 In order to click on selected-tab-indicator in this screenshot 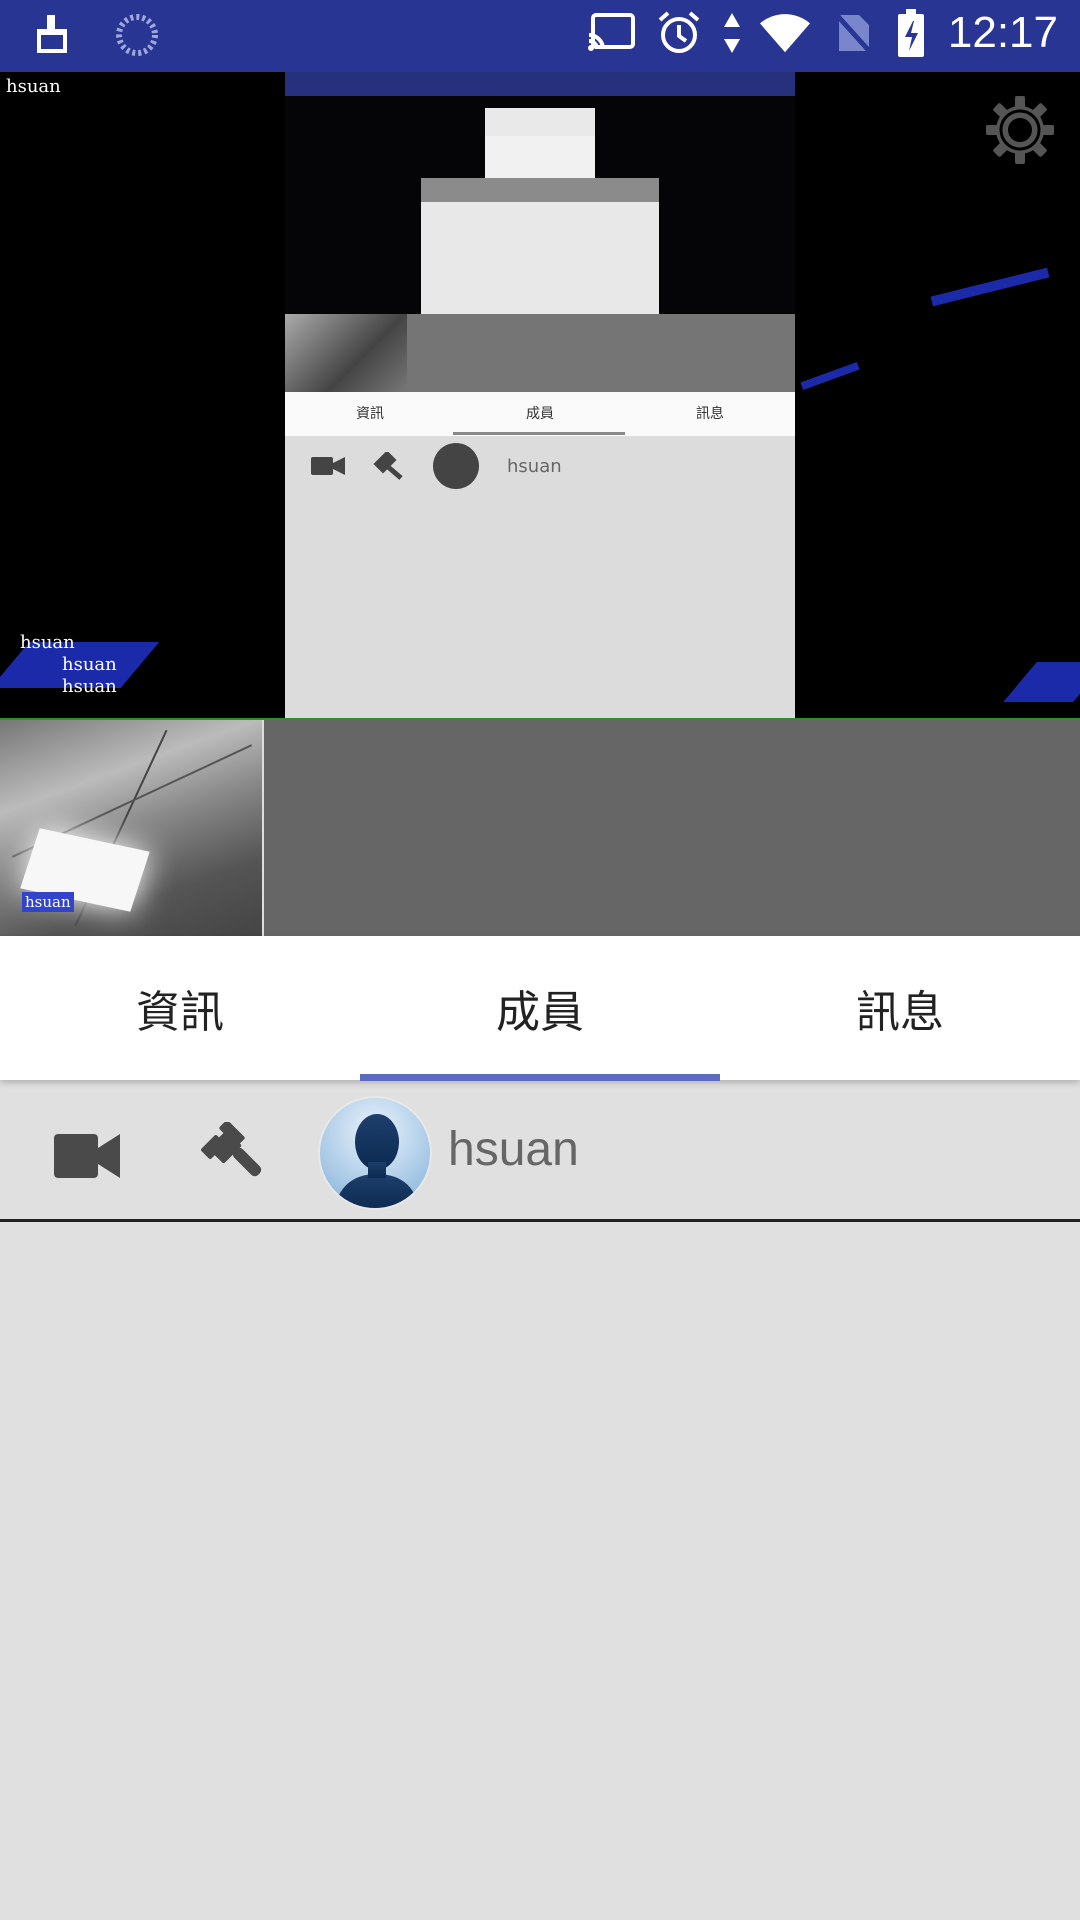, I will do `click(540, 1077)`.